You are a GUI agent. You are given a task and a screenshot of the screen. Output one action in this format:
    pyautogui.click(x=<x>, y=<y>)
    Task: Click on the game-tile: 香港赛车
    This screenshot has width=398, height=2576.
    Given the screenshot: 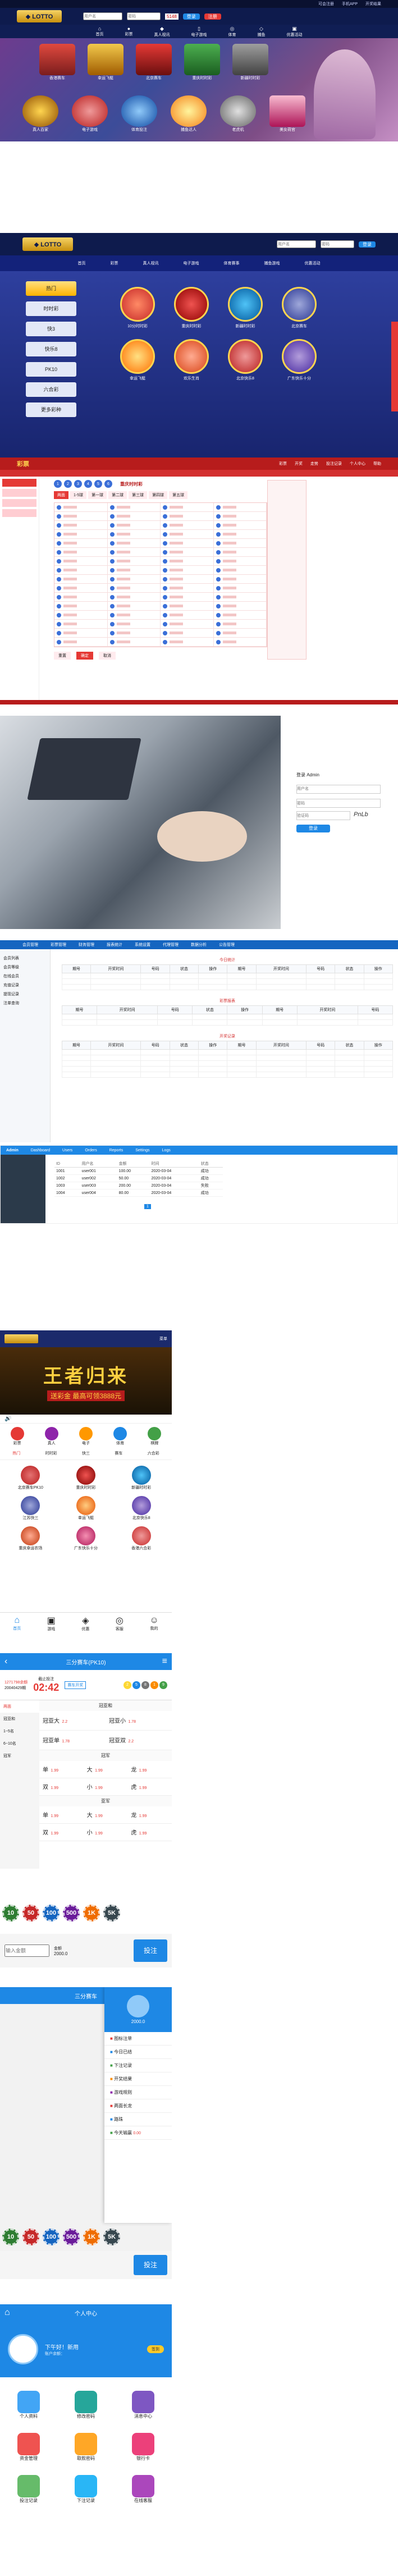 What is the action you would take?
    pyautogui.click(x=57, y=62)
    